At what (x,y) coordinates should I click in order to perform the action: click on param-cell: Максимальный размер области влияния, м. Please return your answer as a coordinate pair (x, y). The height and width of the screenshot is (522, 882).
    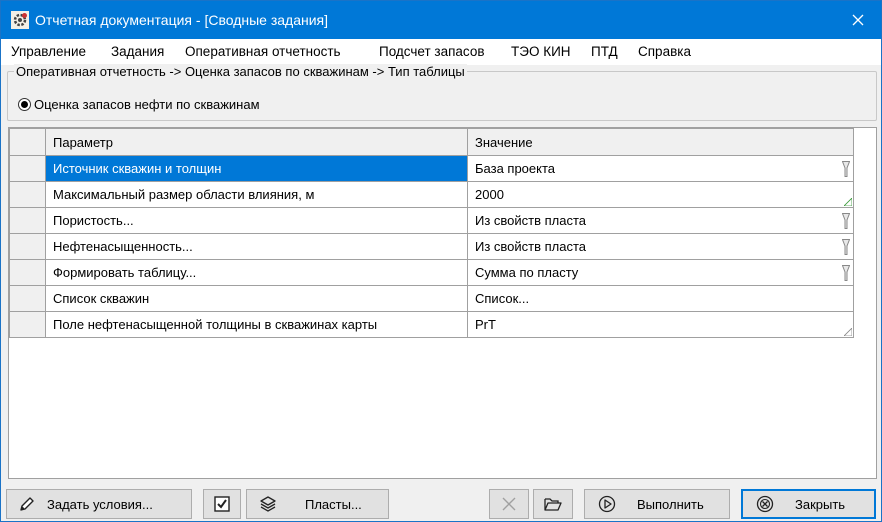
    Looking at the image, I should click on (256, 194).